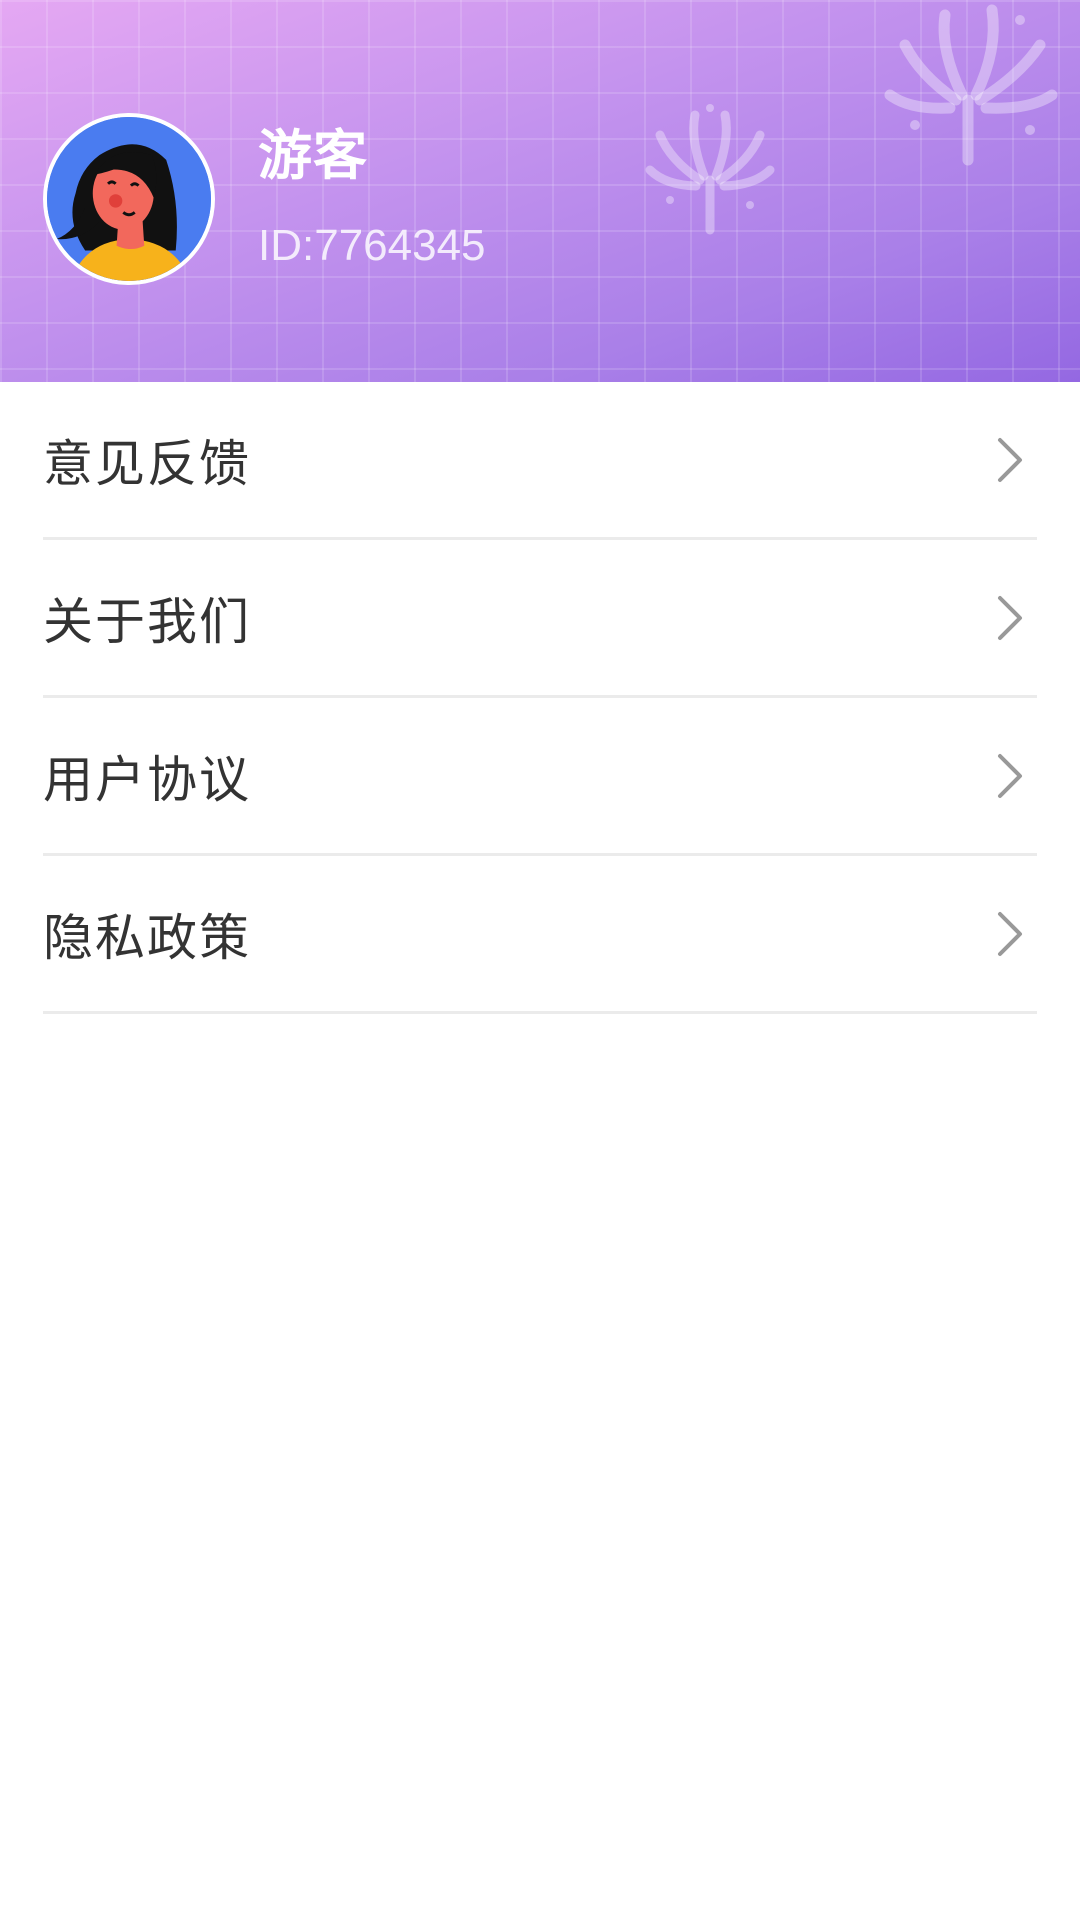  Describe the element at coordinates (540, 777) in the screenshot. I see `menu-item-user-agreement: 用户协议` at that location.